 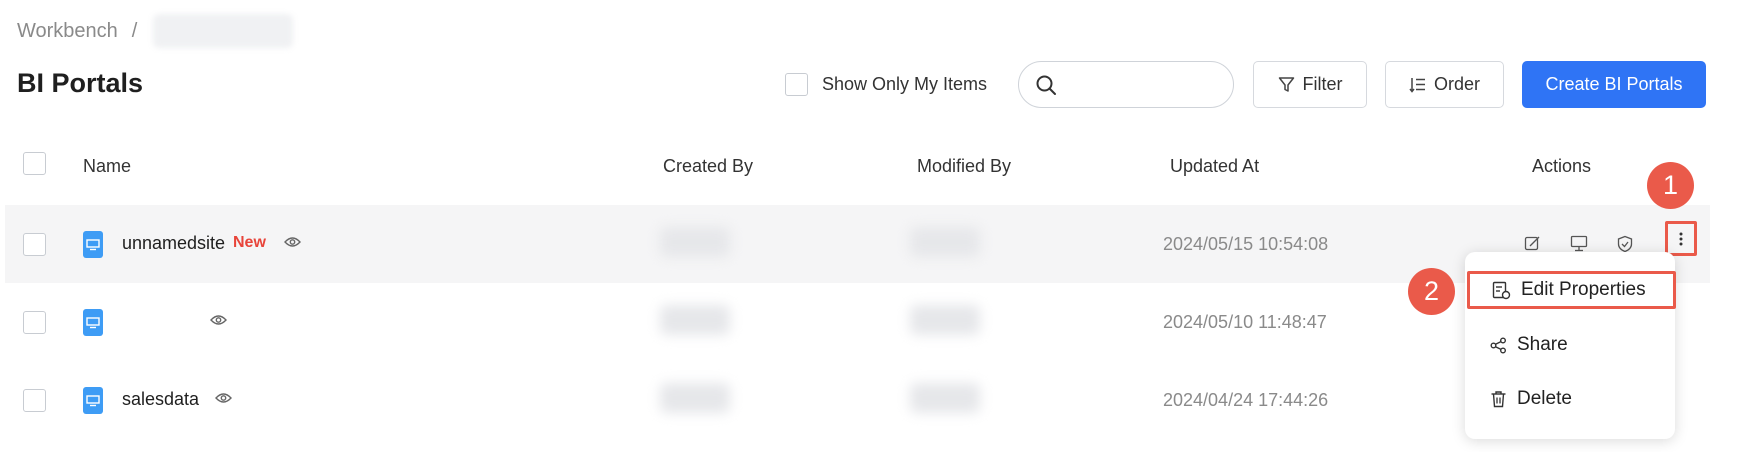 I want to click on menu-item-label: Edit Properties, so click(x=1583, y=289).